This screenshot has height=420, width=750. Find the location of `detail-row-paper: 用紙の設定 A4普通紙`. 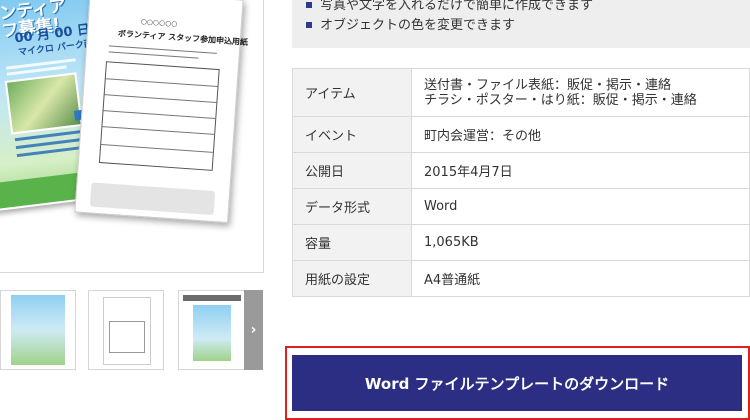

detail-row-paper: 用紙の設定 A4普通紙 is located at coordinates (521, 278).